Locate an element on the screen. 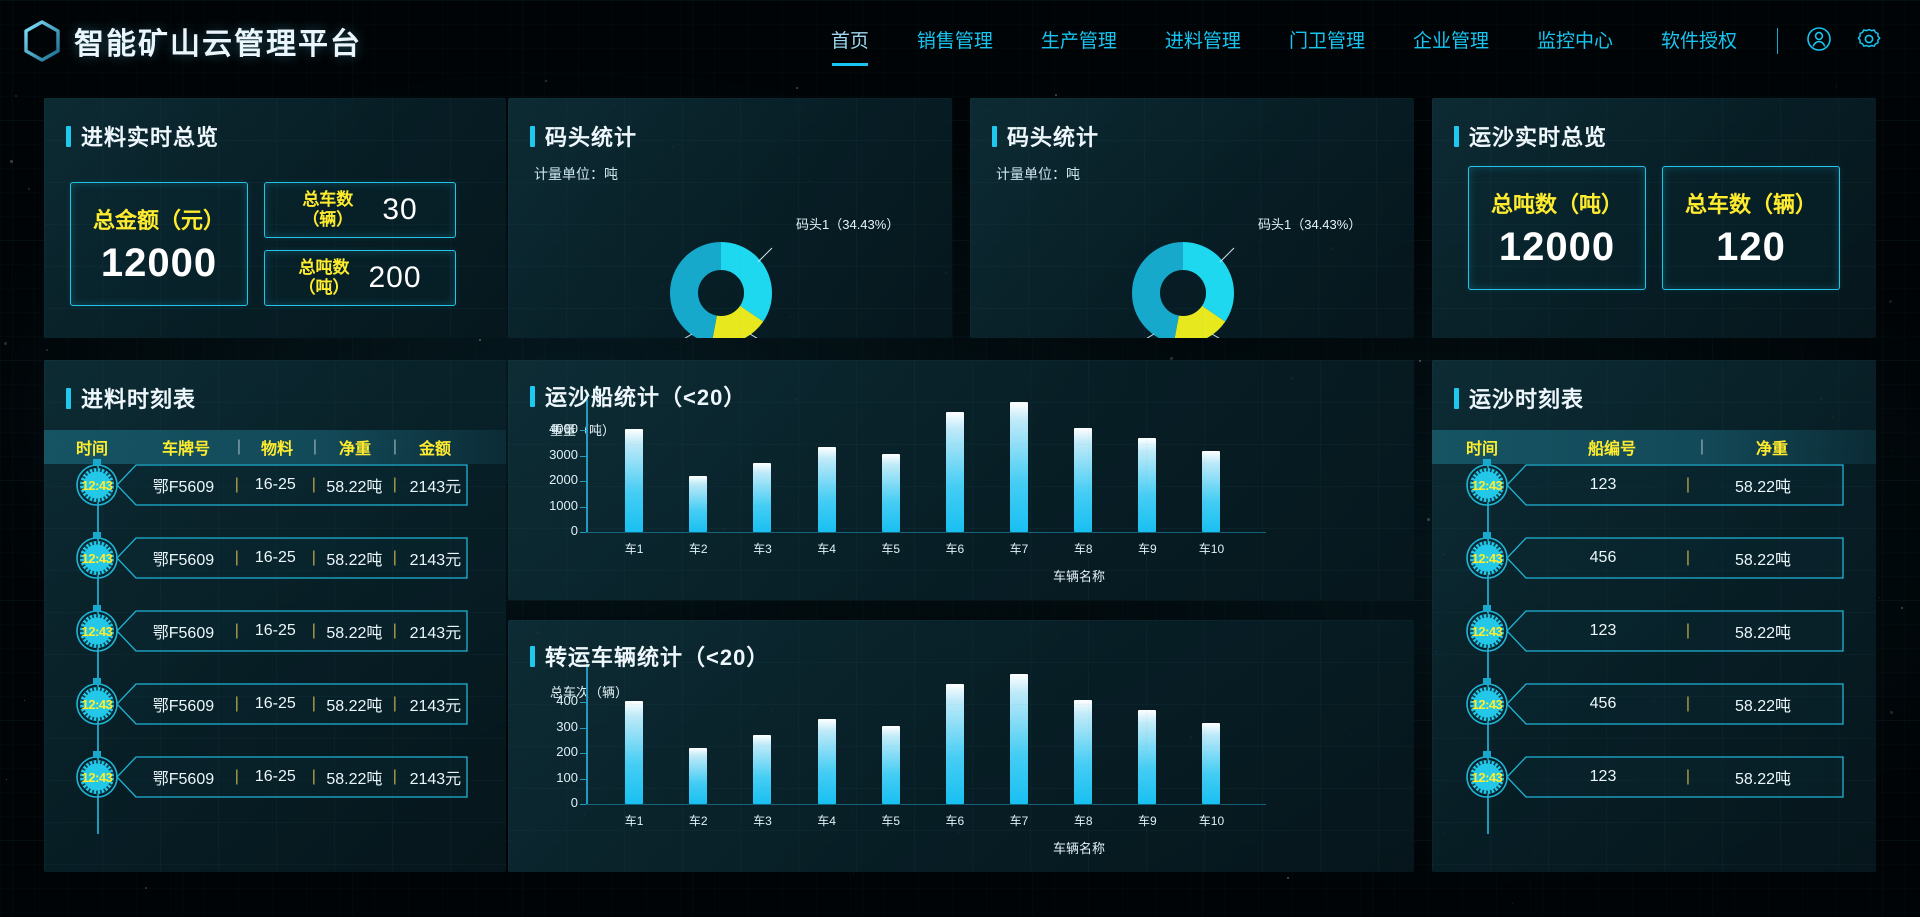  nav-item-home: 首页 is located at coordinates (850, 41).